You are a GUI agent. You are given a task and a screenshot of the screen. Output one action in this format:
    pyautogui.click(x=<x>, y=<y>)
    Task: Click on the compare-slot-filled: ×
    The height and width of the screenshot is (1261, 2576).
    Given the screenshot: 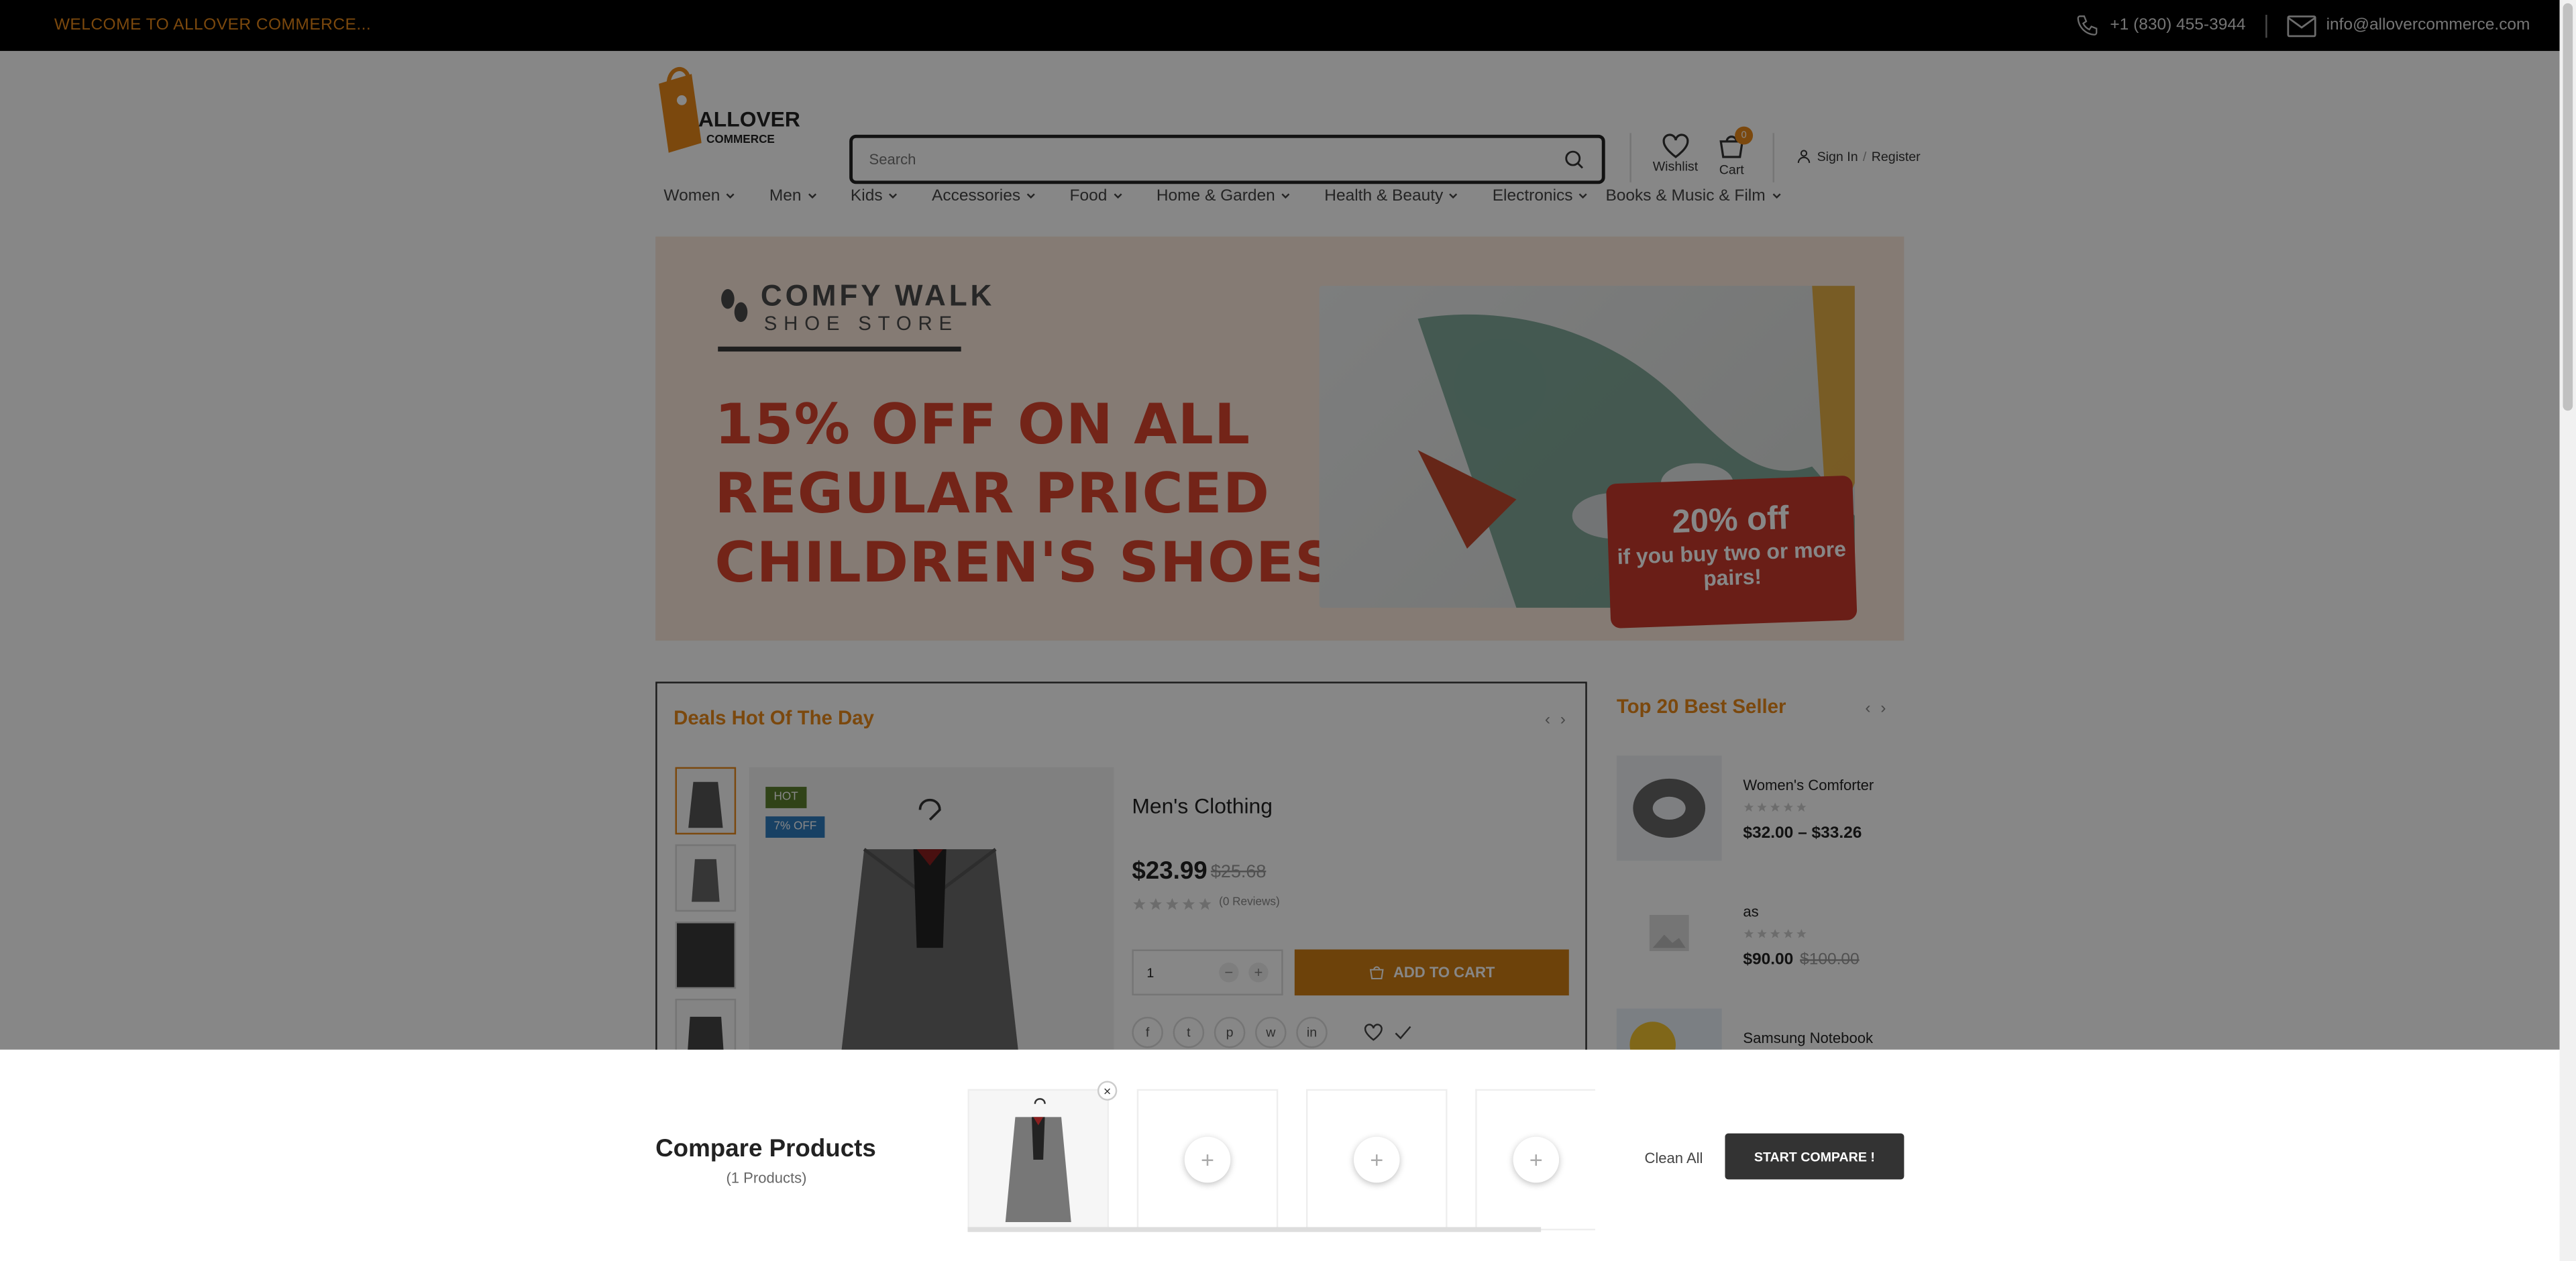 What is the action you would take?
    pyautogui.click(x=1042, y=1156)
    